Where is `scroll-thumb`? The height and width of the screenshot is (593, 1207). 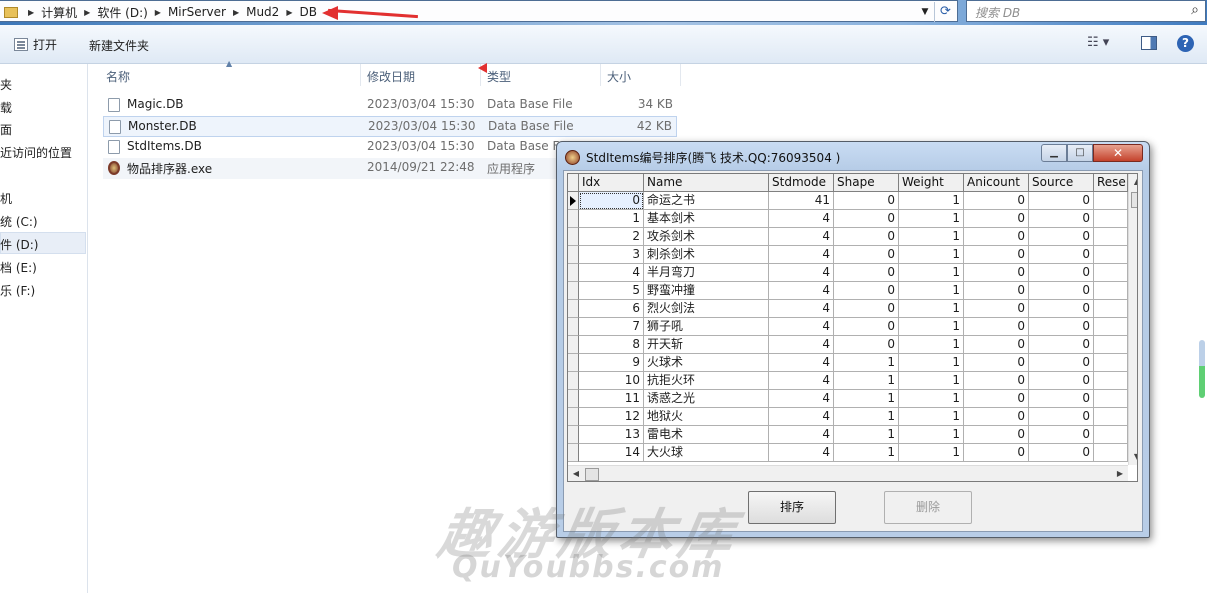 scroll-thumb is located at coordinates (592, 474).